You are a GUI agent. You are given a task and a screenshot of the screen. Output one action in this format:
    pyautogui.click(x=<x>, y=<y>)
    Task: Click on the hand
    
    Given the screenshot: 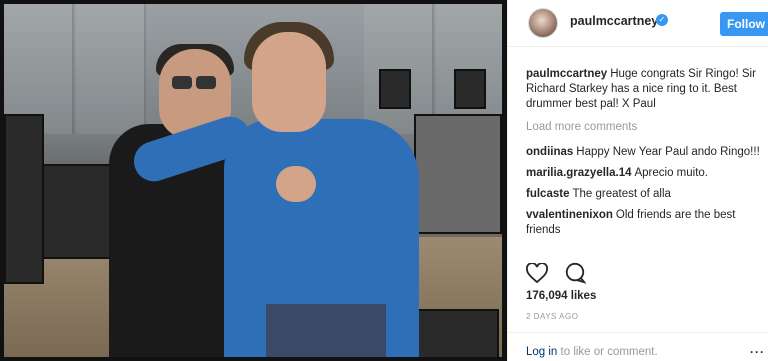 What is the action you would take?
    pyautogui.click(x=296, y=184)
    